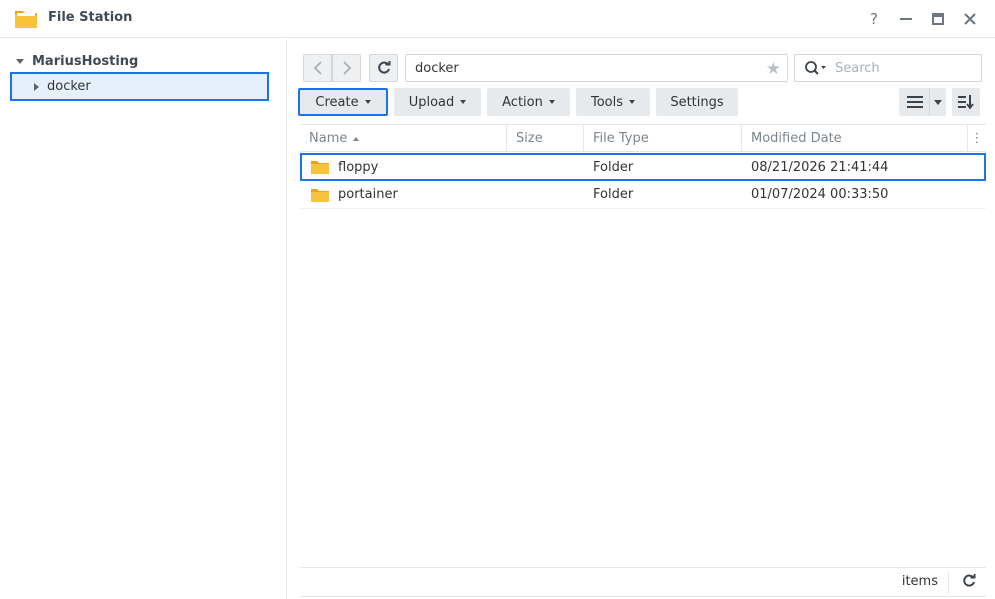  Describe the element at coordinates (820, 167) in the screenshot. I see `modified-cell: 08/21/2026 21:41:44` at that location.